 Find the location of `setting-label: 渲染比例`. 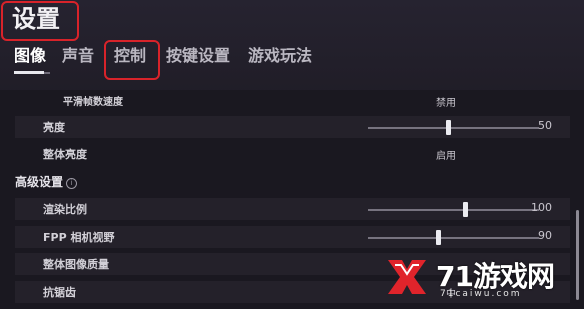

setting-label: 渲染比例 is located at coordinates (65, 209).